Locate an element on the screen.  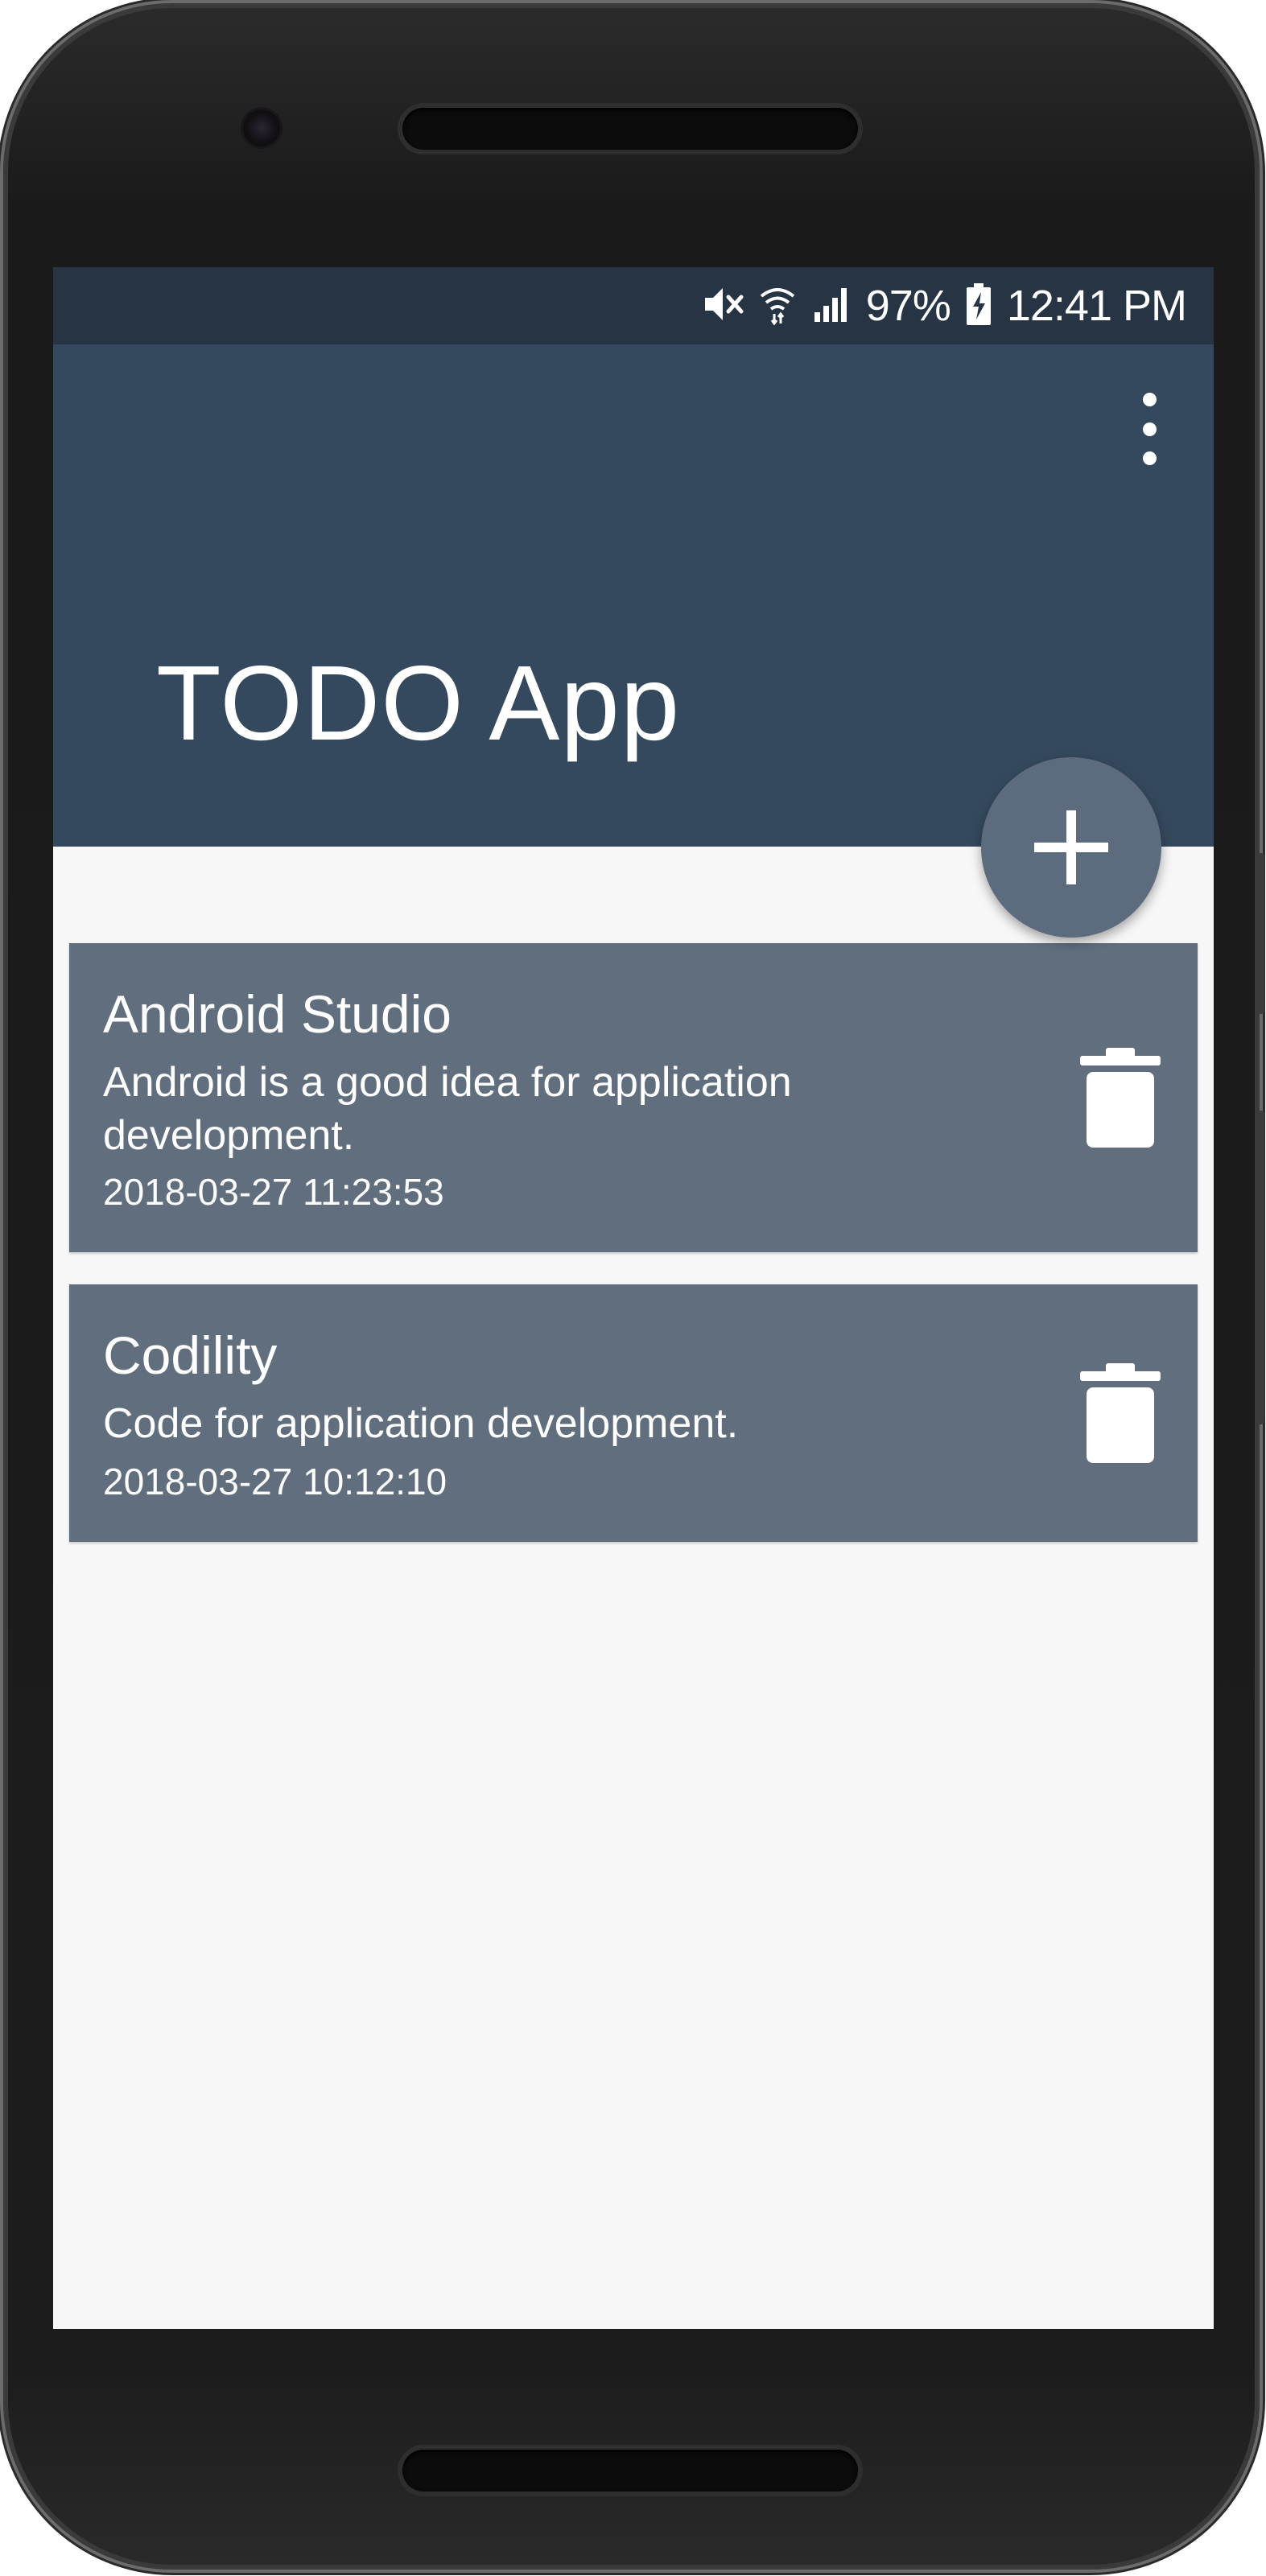
front-camera is located at coordinates (261, 127).